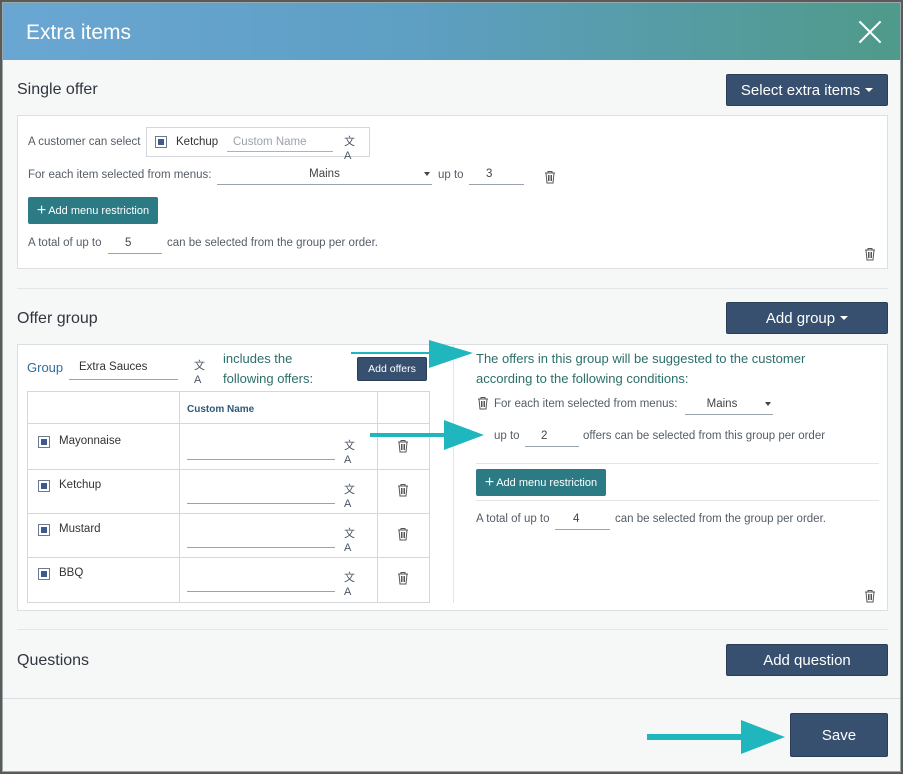 Image resolution: width=903 pixels, height=774 pixels. I want to click on table-row: BBQ 文A, so click(228, 580).